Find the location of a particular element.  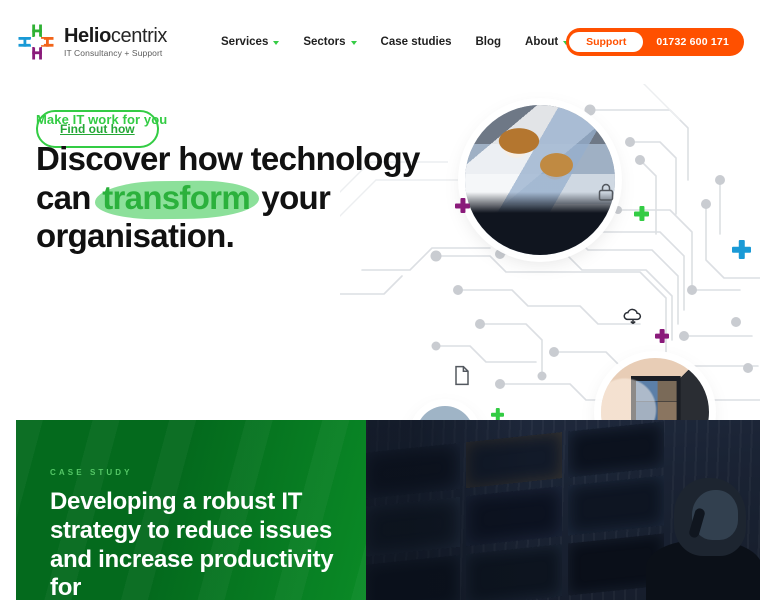

heliocentrix-cross-logo-icon is located at coordinates (36, 42).